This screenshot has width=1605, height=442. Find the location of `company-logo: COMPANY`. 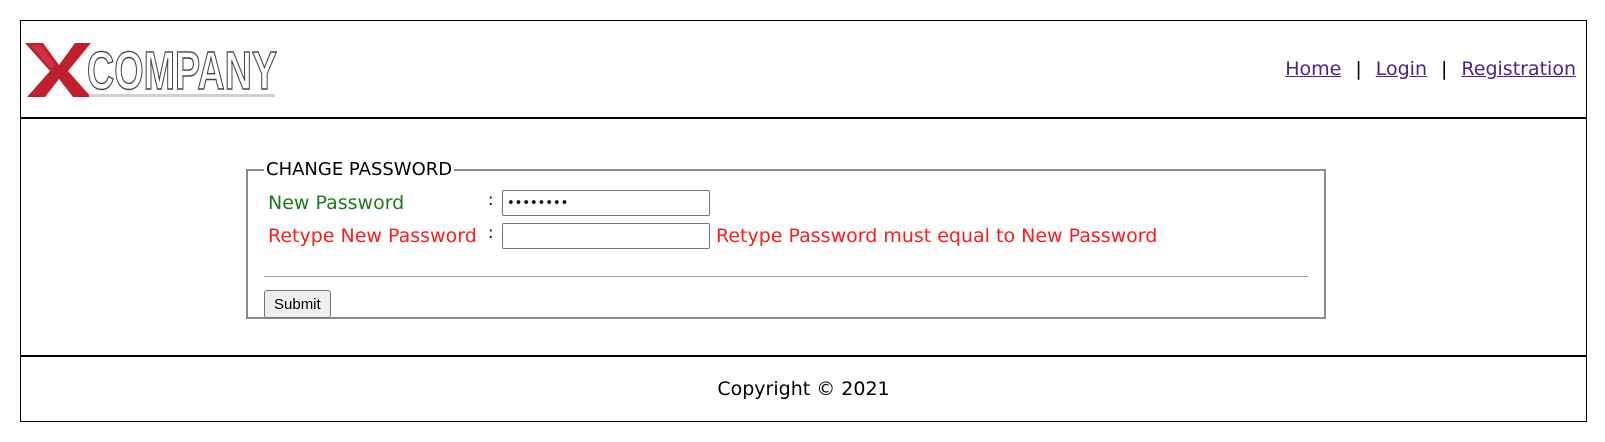

company-logo: COMPANY is located at coordinates (155, 70).